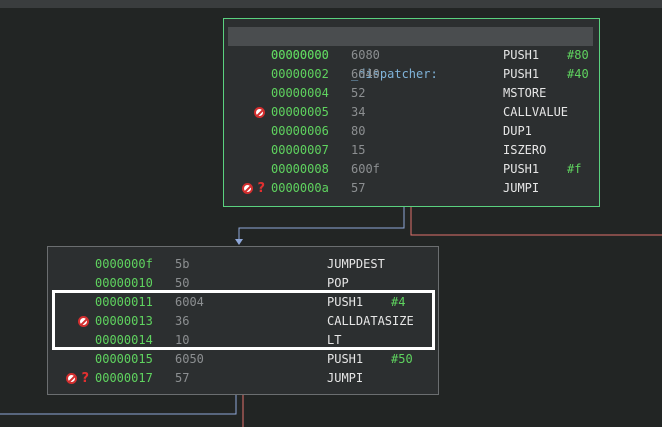  What do you see at coordinates (189, 359) in the screenshot?
I see `instruction-bytes: 6050` at bounding box center [189, 359].